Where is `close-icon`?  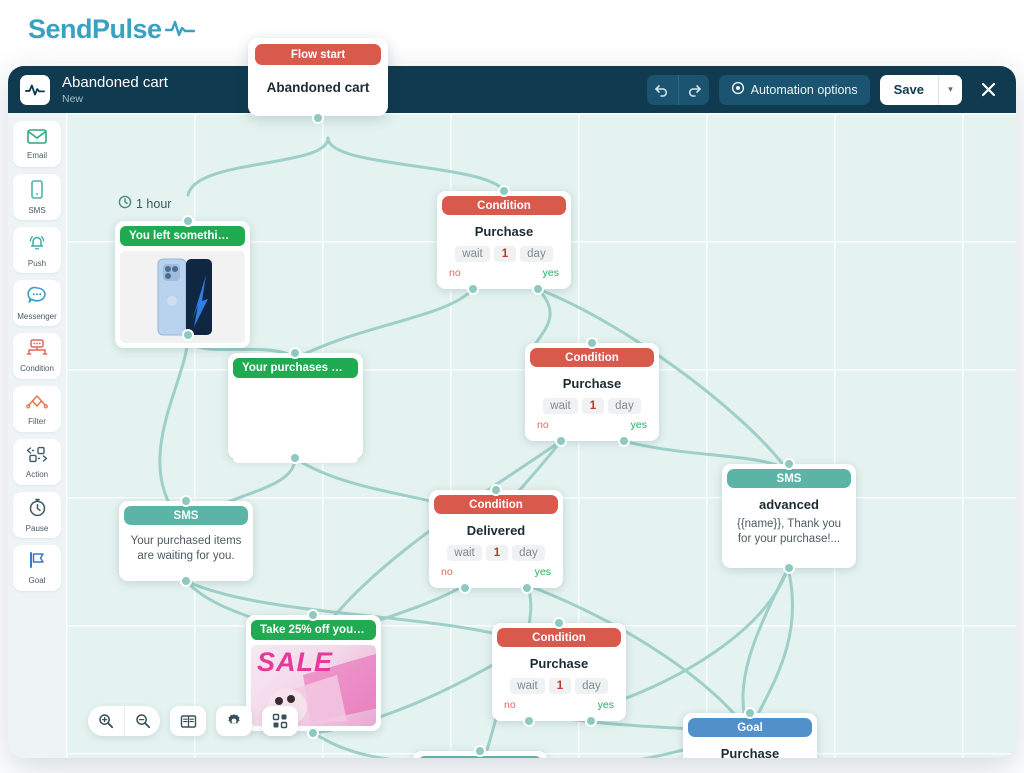
close-icon is located at coordinates (988, 90).